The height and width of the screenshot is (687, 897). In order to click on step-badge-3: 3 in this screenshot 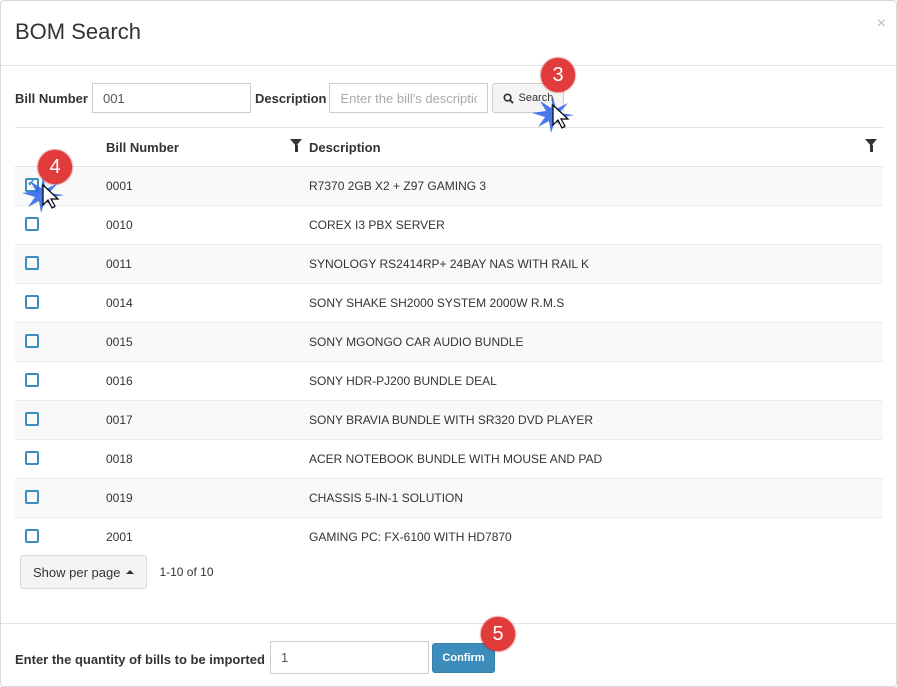, I will do `click(558, 75)`.